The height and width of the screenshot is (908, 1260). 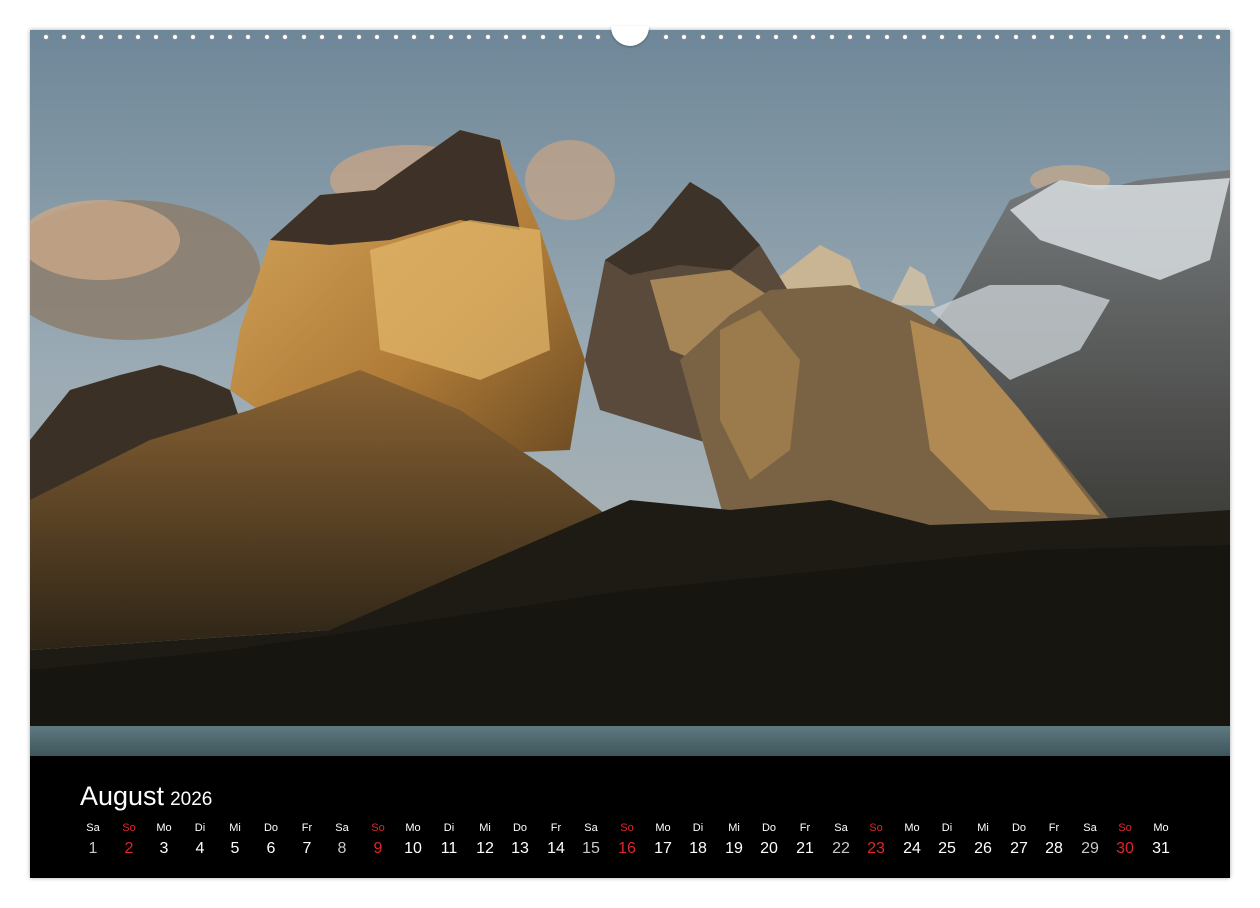 What do you see at coordinates (93, 848) in the screenshot?
I see `day-number: 1` at bounding box center [93, 848].